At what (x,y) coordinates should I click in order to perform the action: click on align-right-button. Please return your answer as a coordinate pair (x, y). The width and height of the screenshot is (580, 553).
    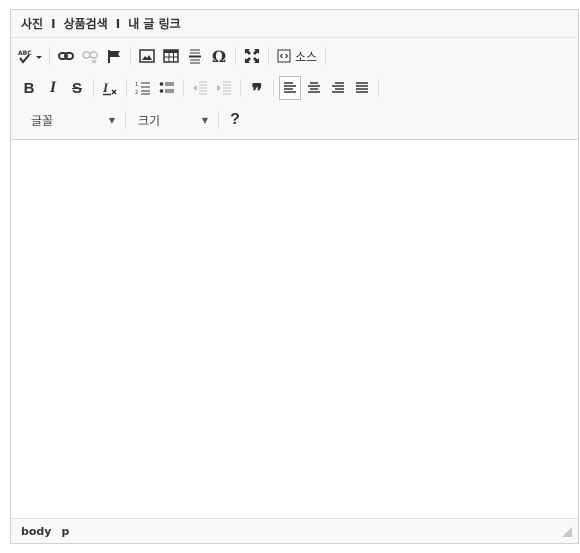
    Looking at the image, I should click on (338, 88).